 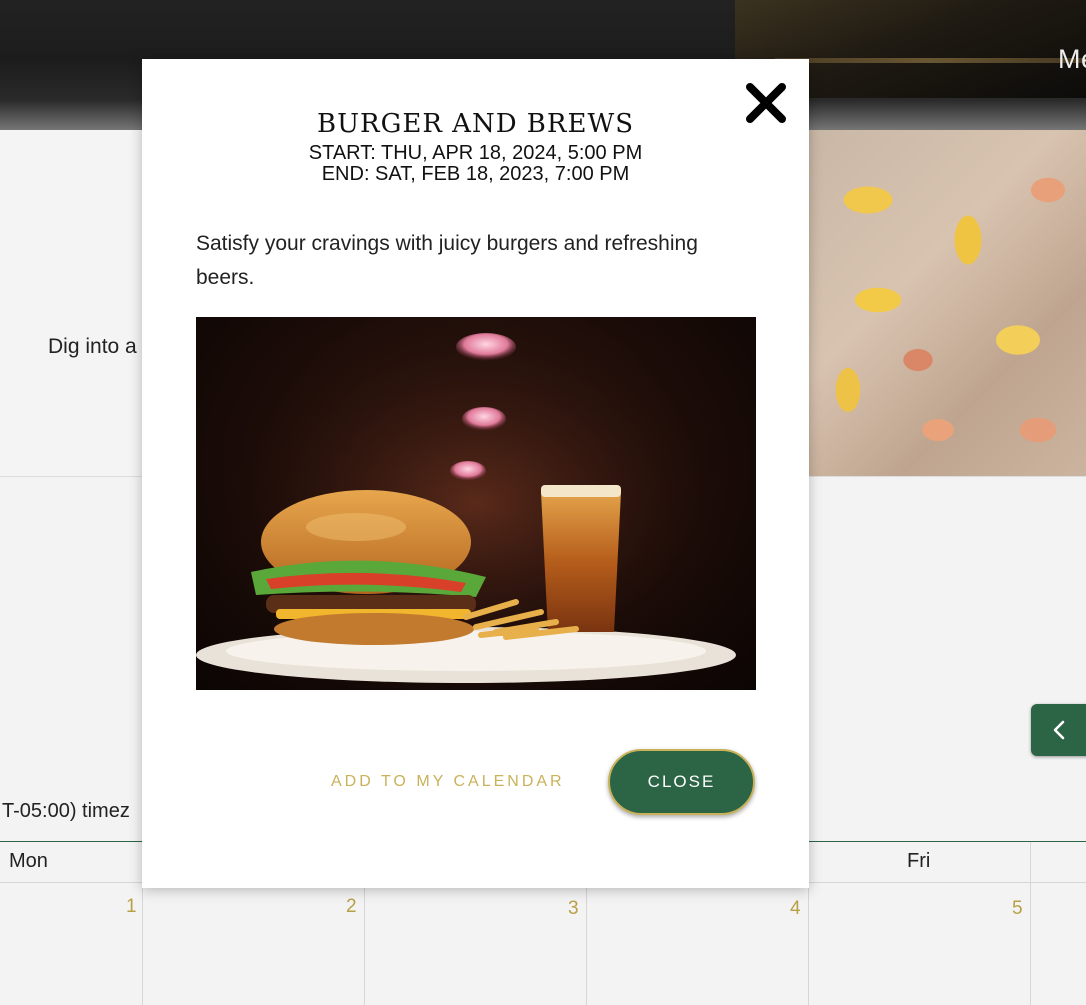 I want to click on event-title: Burger and Brews, so click(x=475, y=124).